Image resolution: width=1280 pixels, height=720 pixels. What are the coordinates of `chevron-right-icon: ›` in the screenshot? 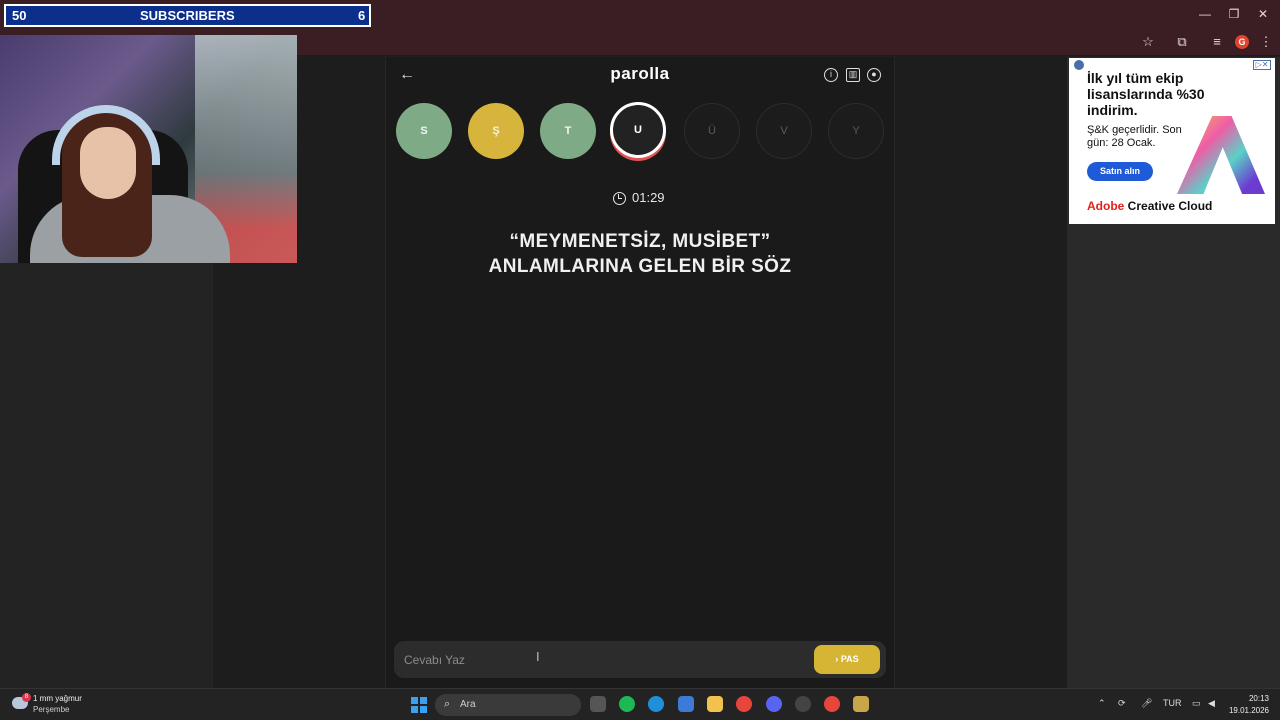 It's located at (837, 659).